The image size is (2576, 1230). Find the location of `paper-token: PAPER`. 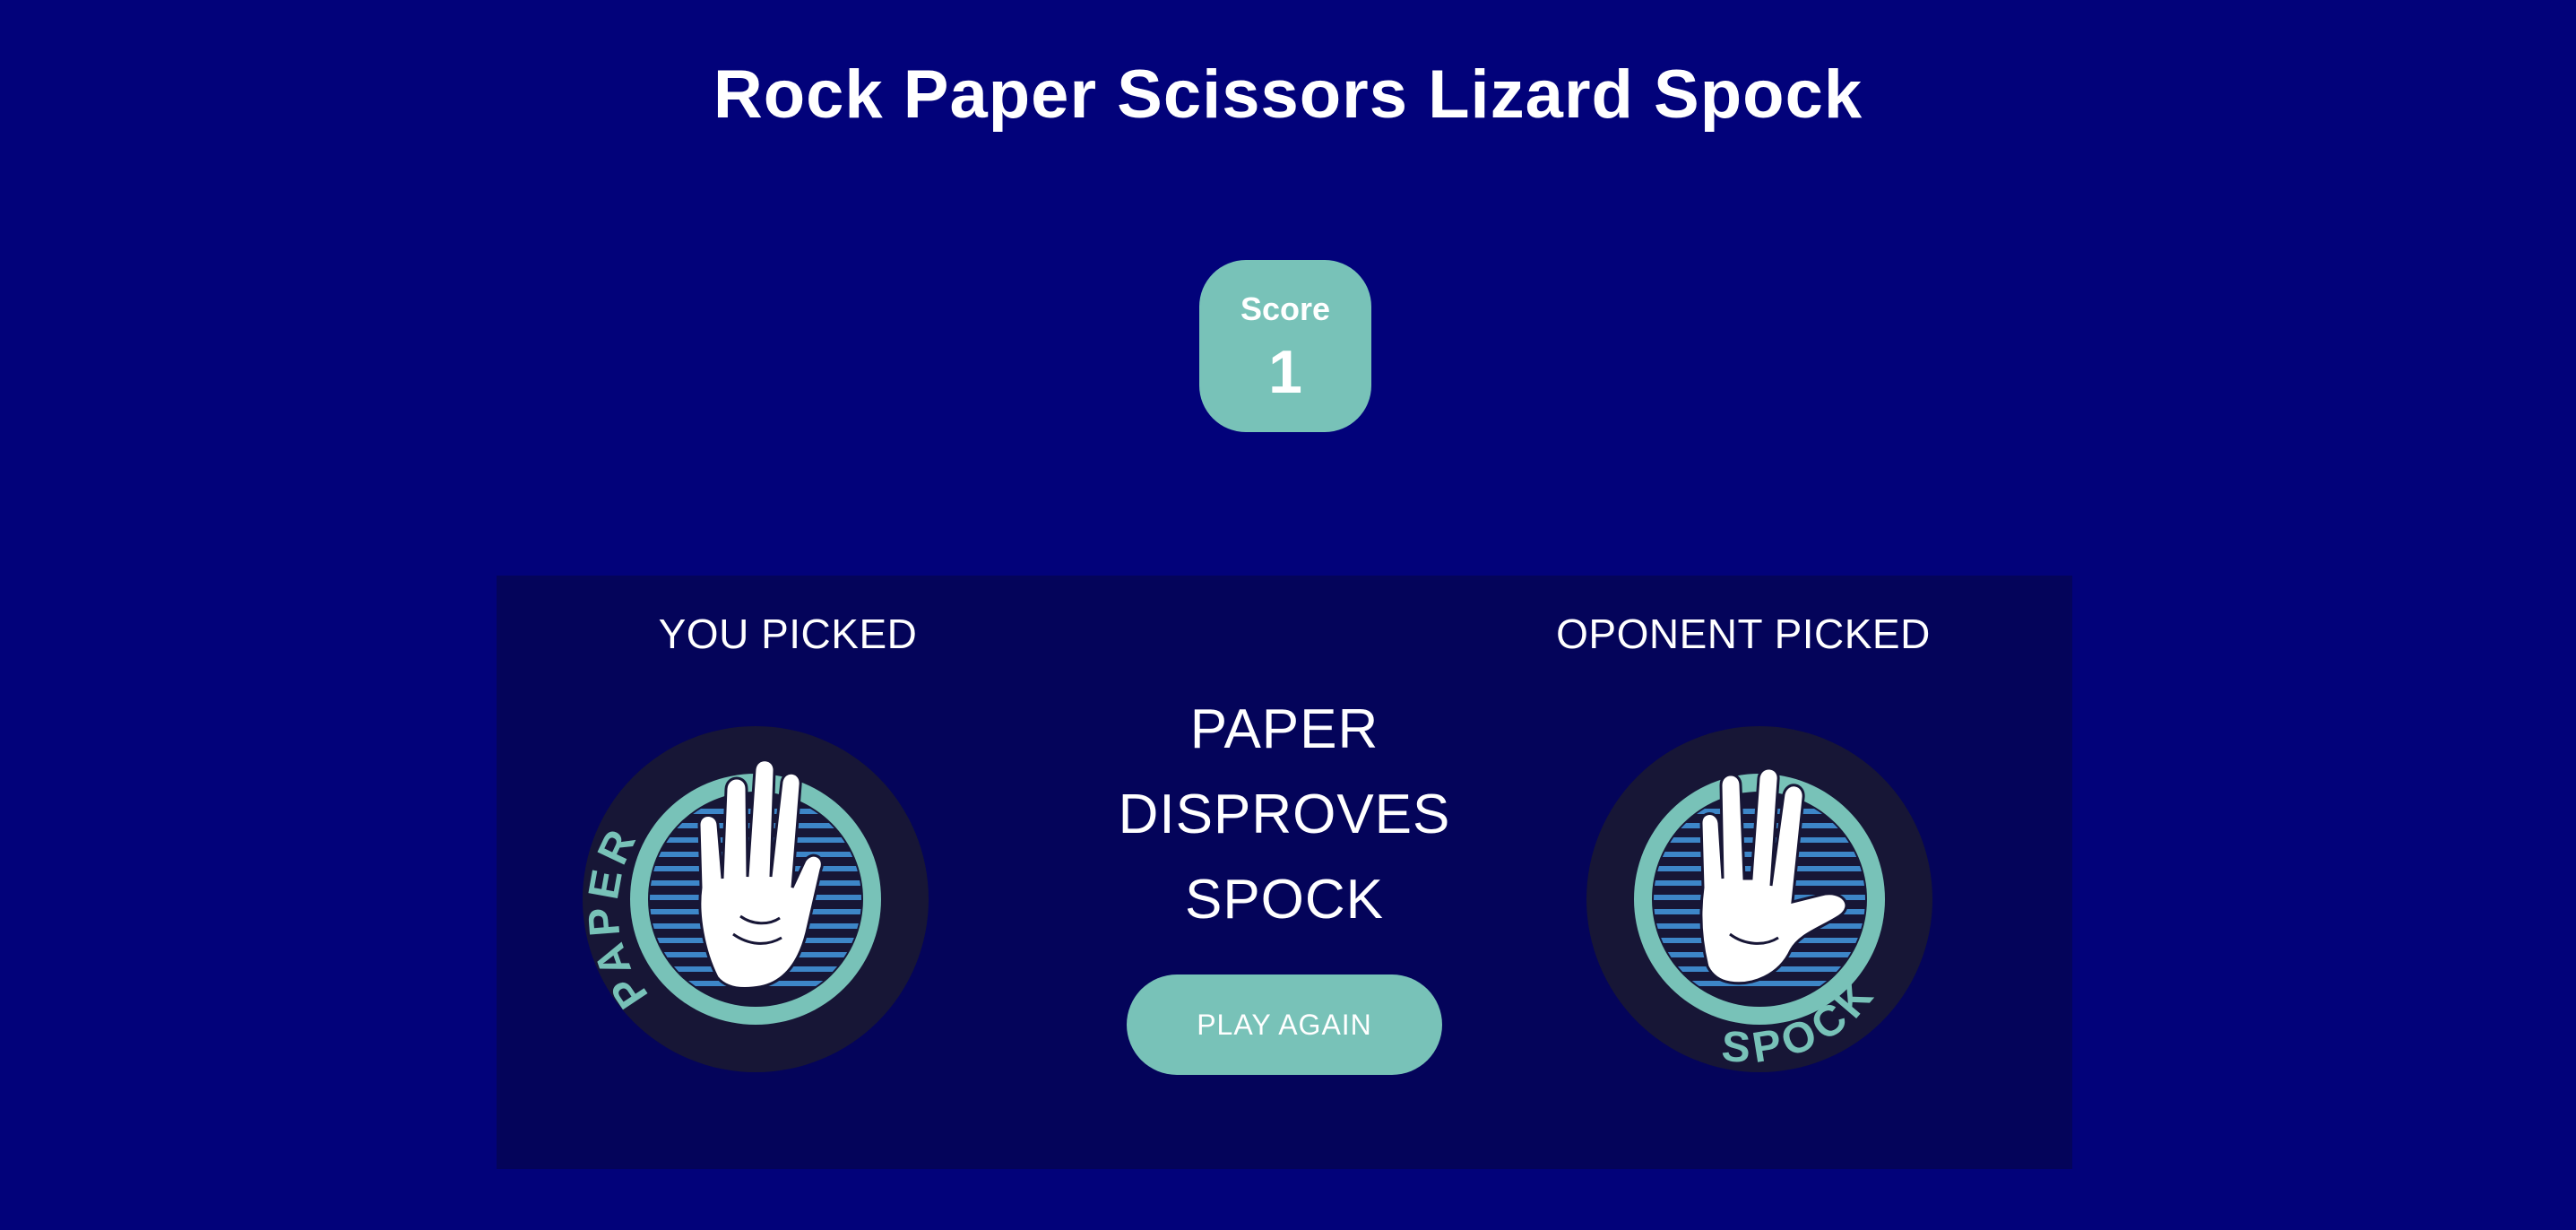

paper-token: PAPER is located at coordinates (756, 899).